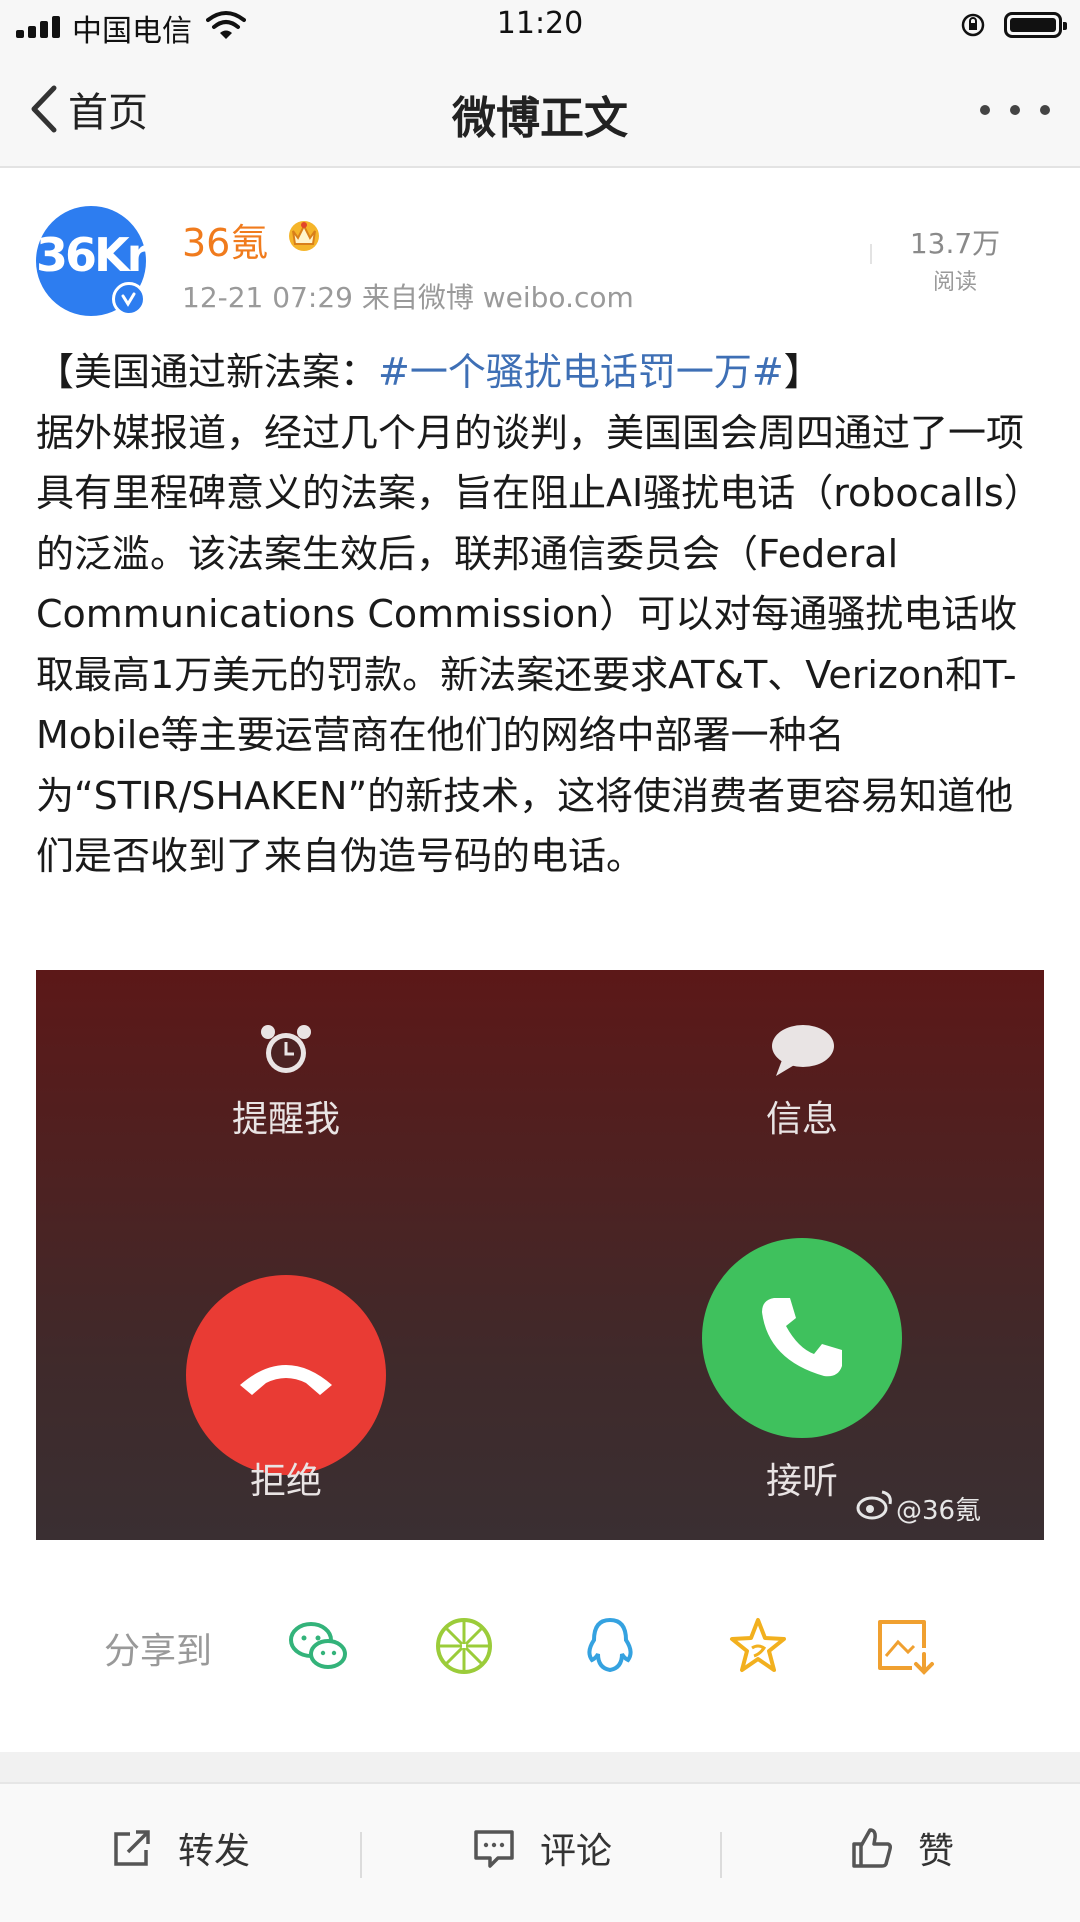 The image size is (1080, 1922). Describe the element at coordinates (158, 1651) in the screenshot. I see `share-label: 分享到` at that location.